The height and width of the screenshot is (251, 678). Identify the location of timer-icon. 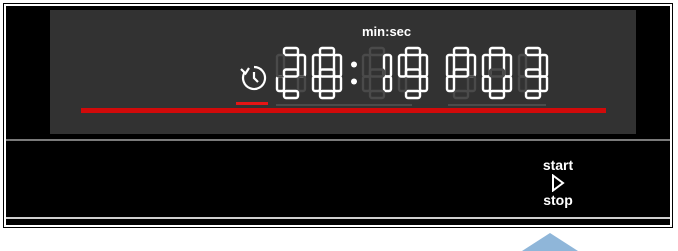
(254, 78).